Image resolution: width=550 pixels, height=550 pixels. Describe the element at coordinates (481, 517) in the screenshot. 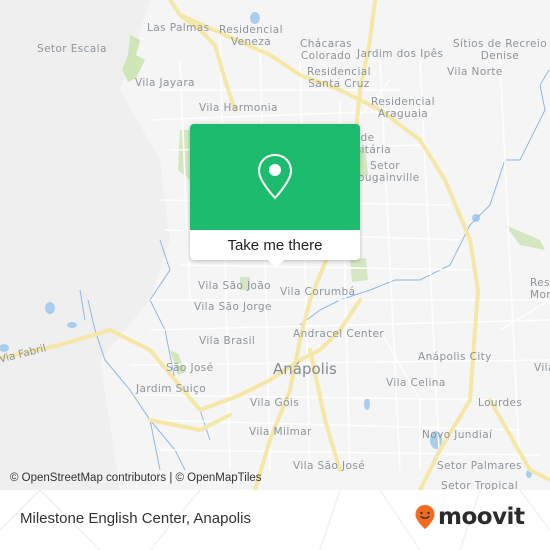

I see `moovit-wordmark: moovit` at that location.